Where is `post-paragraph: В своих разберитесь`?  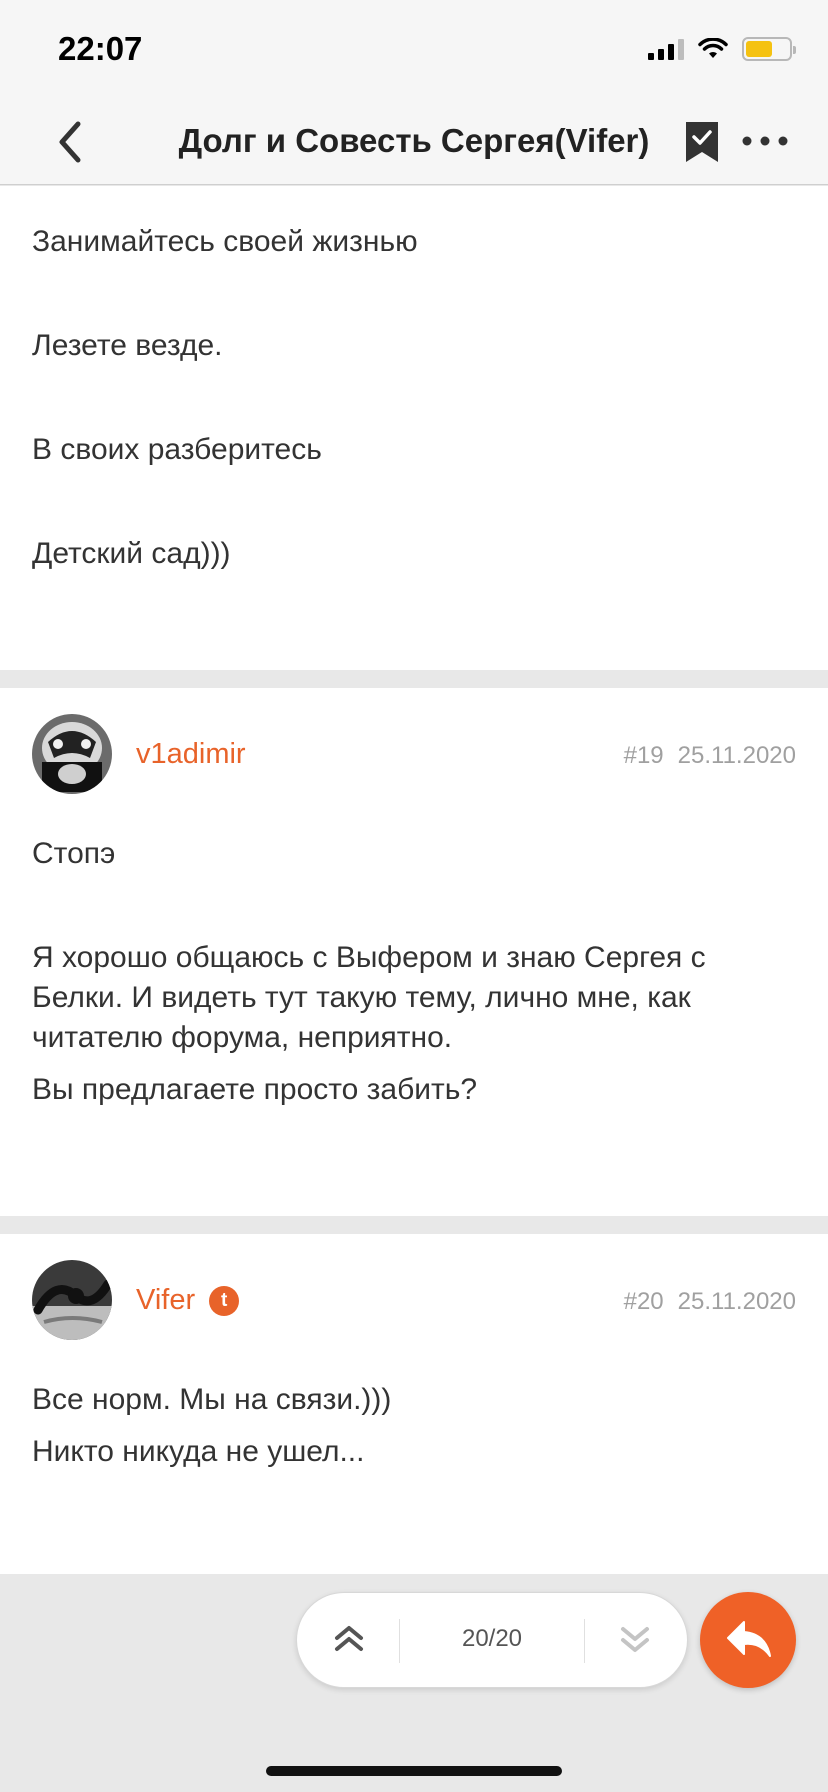 post-paragraph: В своих разберитесь is located at coordinates (177, 449).